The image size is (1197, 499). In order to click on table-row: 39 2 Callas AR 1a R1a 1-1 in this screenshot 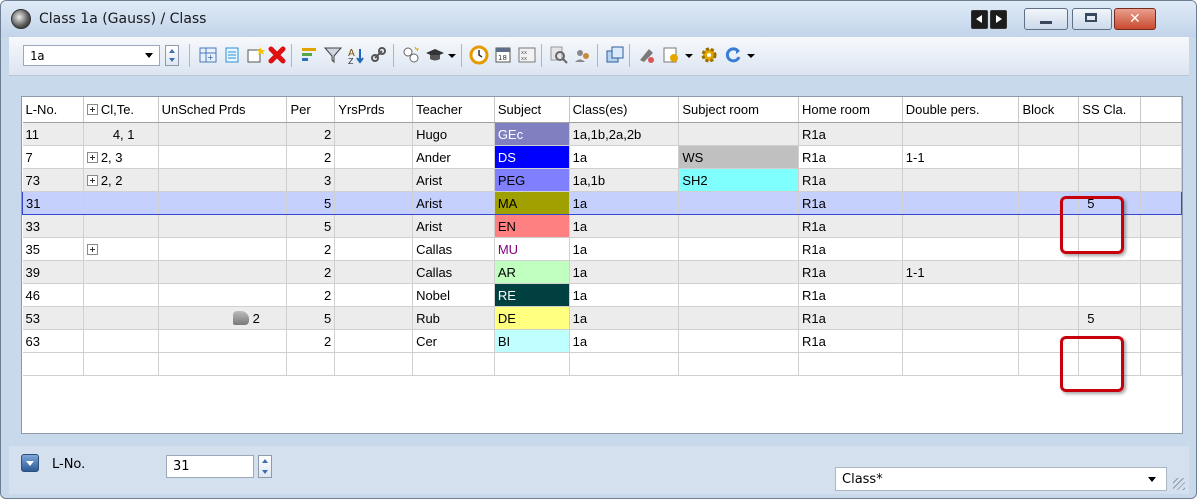, I will do `click(602, 272)`.